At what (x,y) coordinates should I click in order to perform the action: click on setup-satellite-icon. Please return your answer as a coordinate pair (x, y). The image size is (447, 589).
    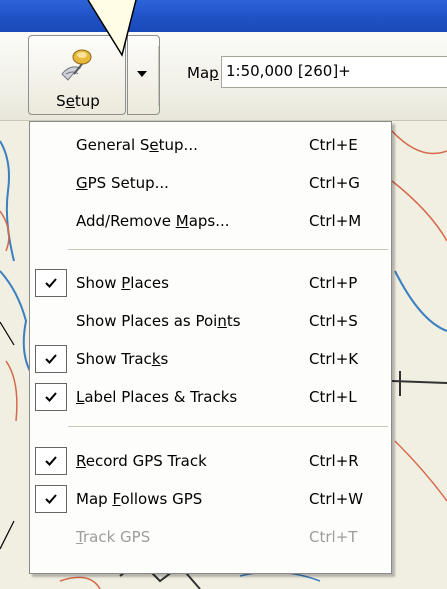
    Looking at the image, I should click on (76, 65).